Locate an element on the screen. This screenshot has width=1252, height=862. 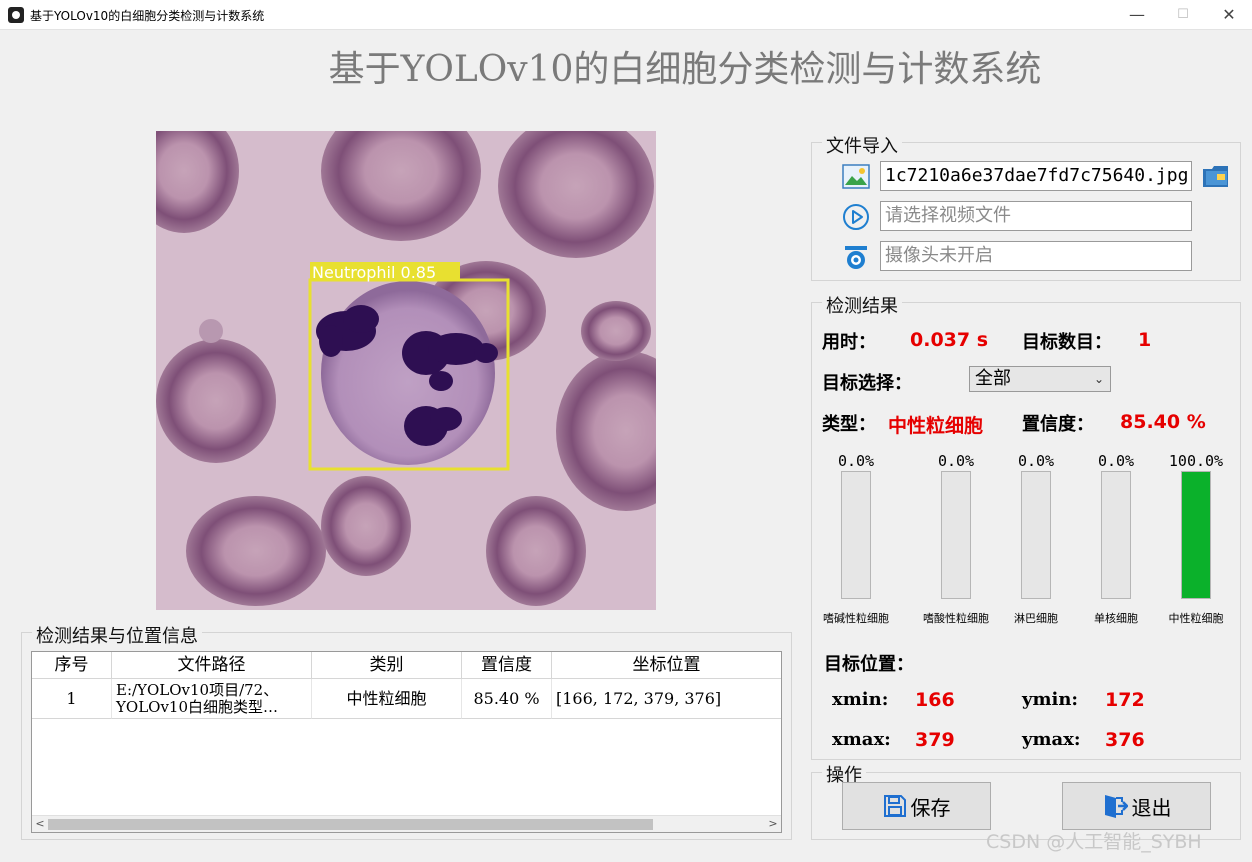
ymax-label: ymax: is located at coordinates (1051, 739).